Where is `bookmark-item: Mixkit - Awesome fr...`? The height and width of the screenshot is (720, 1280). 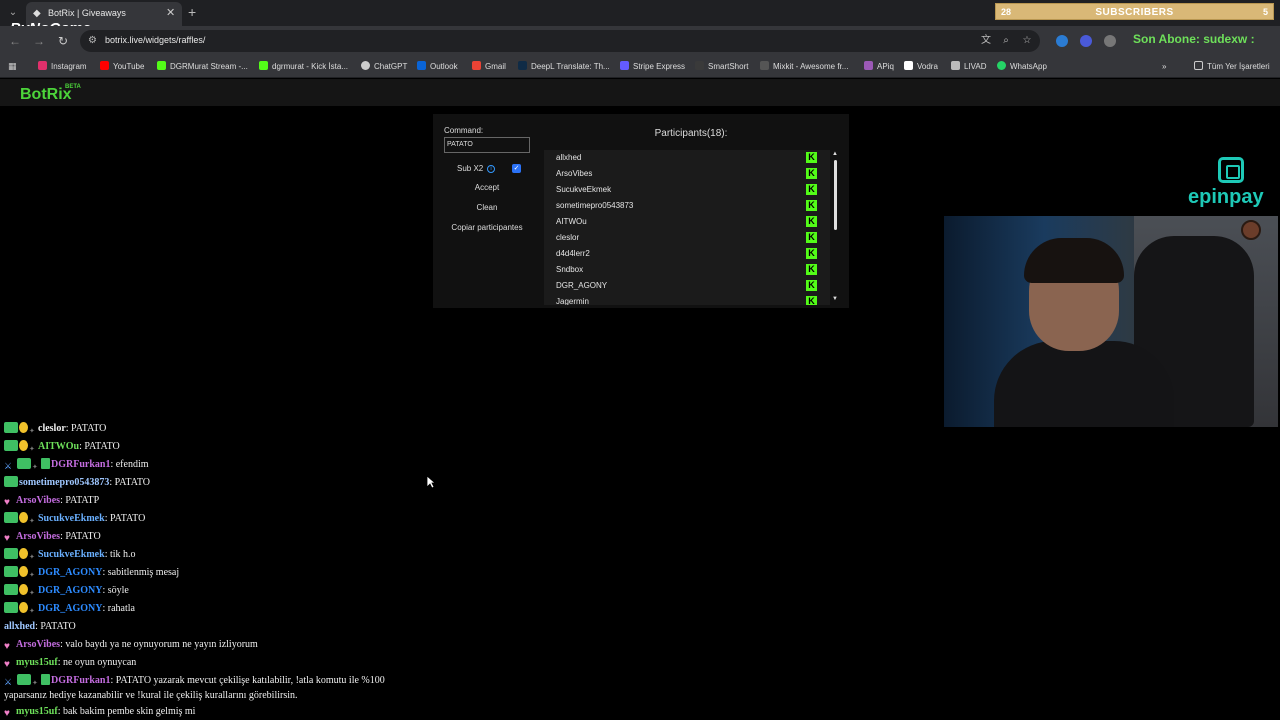
bookmark-item: Mixkit - Awesome fr... is located at coordinates (804, 67).